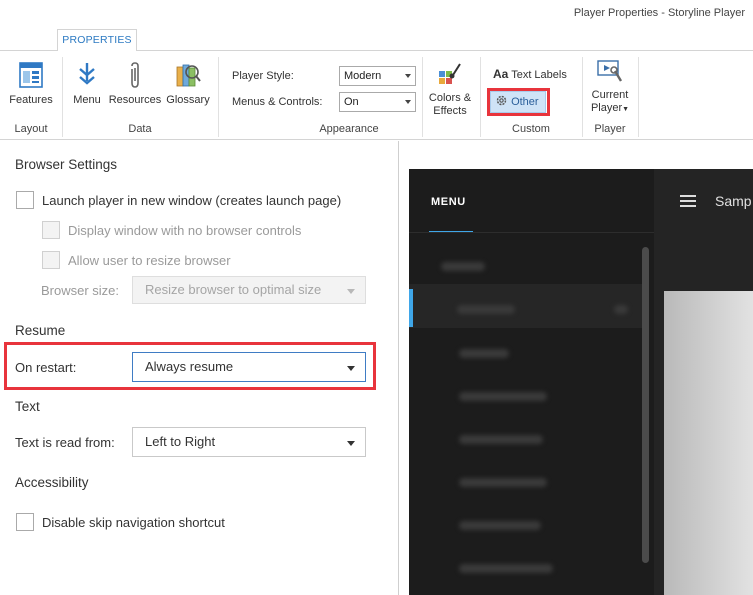  Describe the element at coordinates (708, 443) in the screenshot. I see `preview-slide` at that location.